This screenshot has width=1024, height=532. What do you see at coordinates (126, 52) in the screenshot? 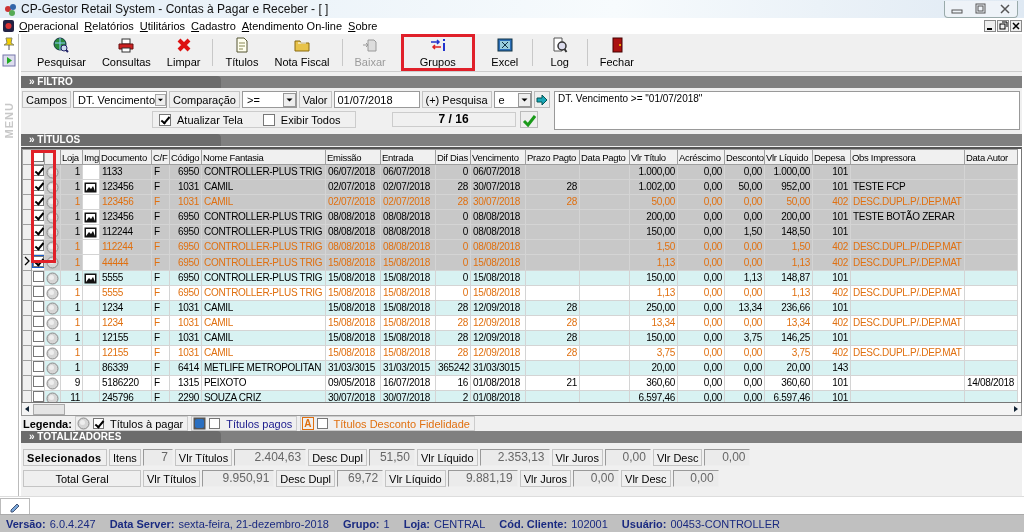
I see `toolbar-button: Consultas` at bounding box center [126, 52].